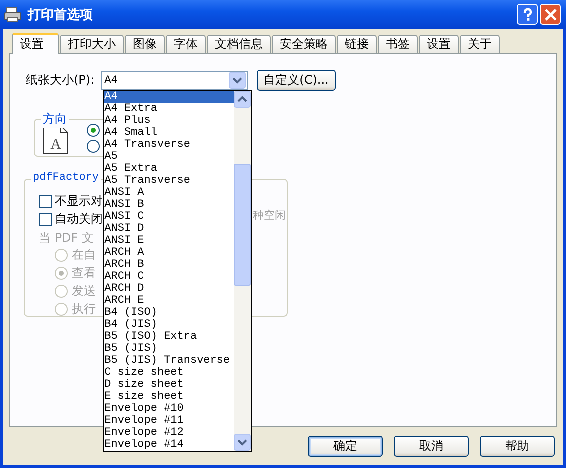 The width and height of the screenshot is (566, 468). I want to click on list-option: Envelope #14, so click(169, 445).